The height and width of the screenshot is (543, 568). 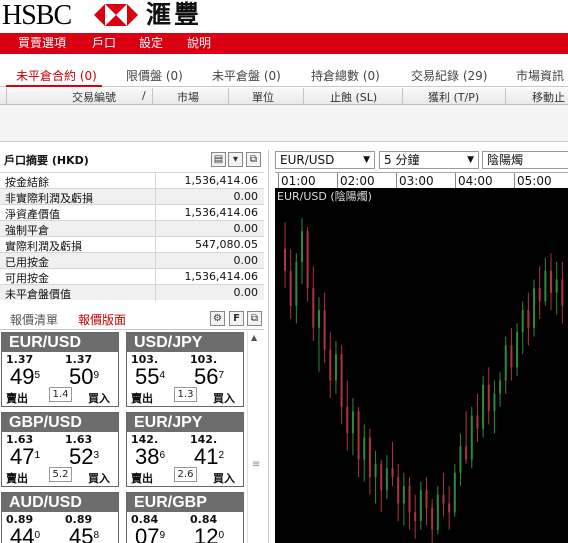 What do you see at coordinates (150, 377) in the screenshot?
I see `sell-price-pips: 554` at bounding box center [150, 377].